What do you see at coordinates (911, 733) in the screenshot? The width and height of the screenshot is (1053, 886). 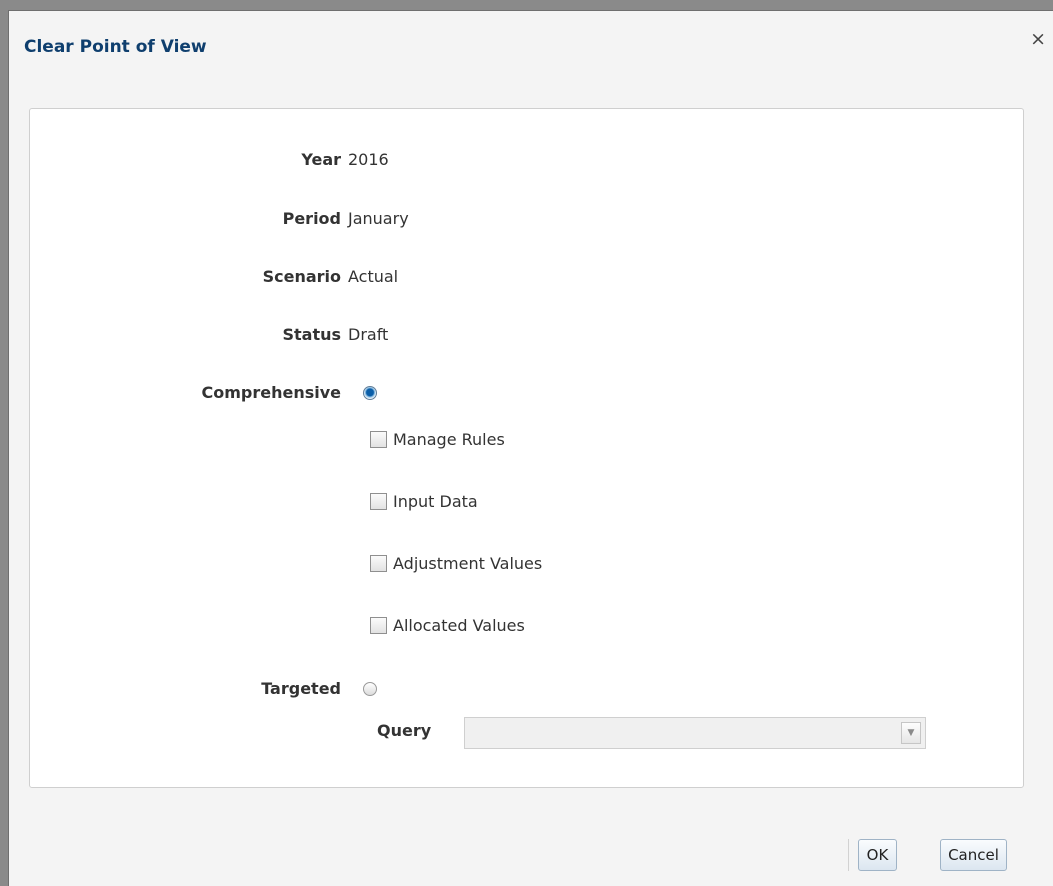 I see `chevron-down-icon: ▼` at bounding box center [911, 733].